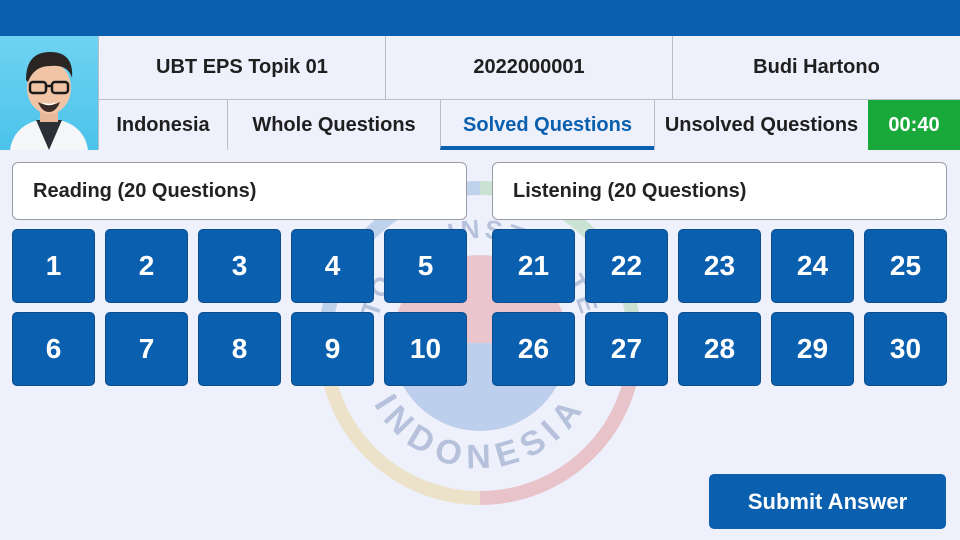 This screenshot has width=960, height=540. Describe the element at coordinates (332, 349) in the screenshot. I see `question-button: 9` at that location.